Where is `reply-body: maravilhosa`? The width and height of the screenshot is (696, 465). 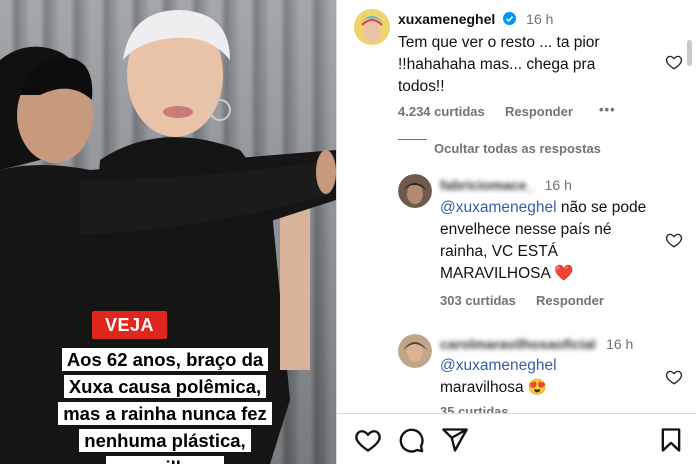 reply-body: maravilhosa is located at coordinates (484, 387).